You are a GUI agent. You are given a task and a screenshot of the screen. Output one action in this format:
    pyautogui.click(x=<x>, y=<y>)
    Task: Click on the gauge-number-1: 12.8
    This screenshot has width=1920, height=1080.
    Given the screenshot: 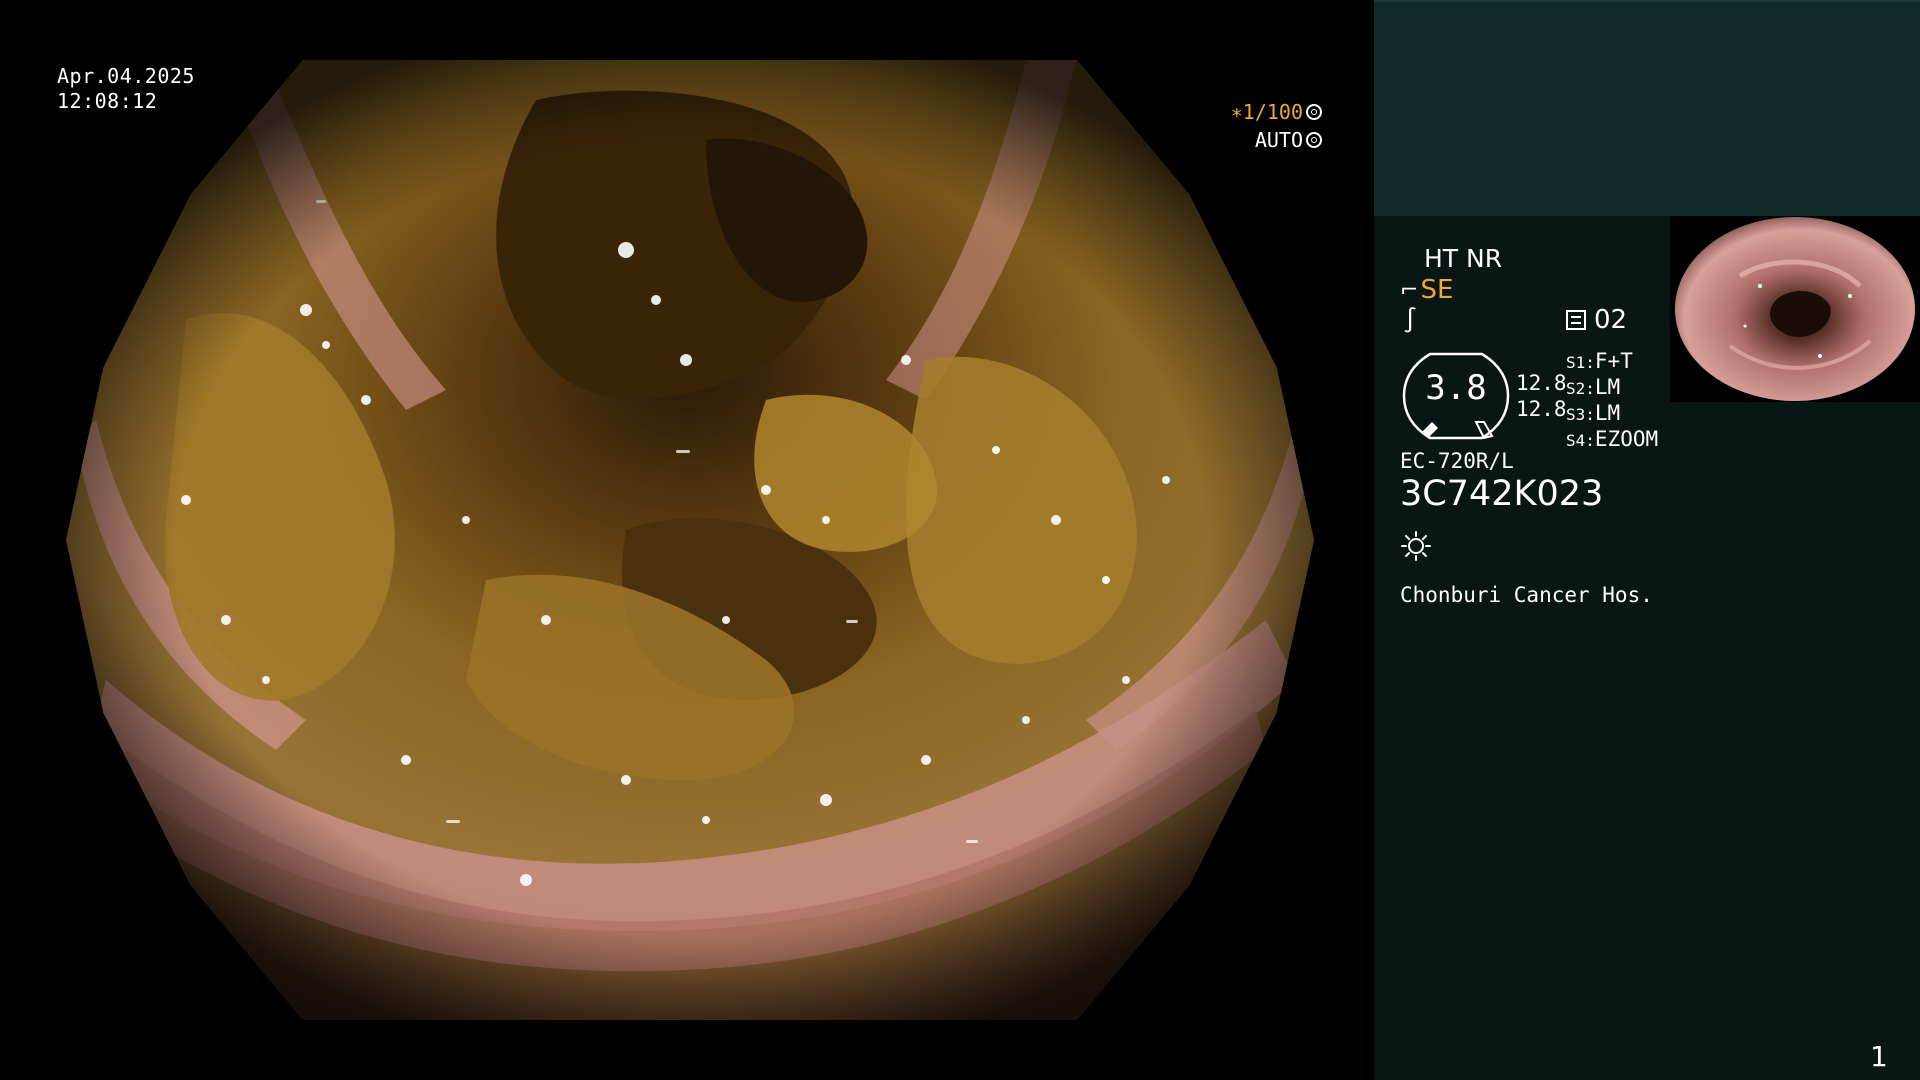 What is the action you would take?
    pyautogui.click(x=1541, y=383)
    